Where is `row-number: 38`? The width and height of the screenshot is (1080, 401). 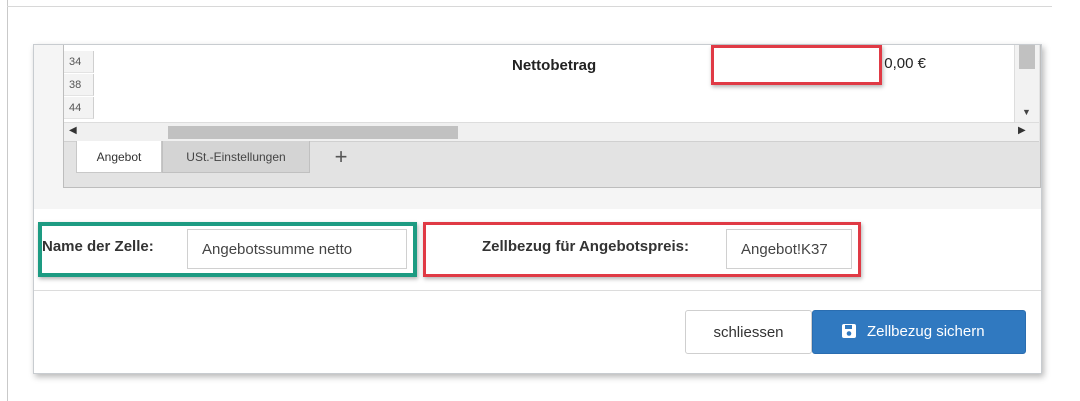 row-number: 38 is located at coordinates (79, 85).